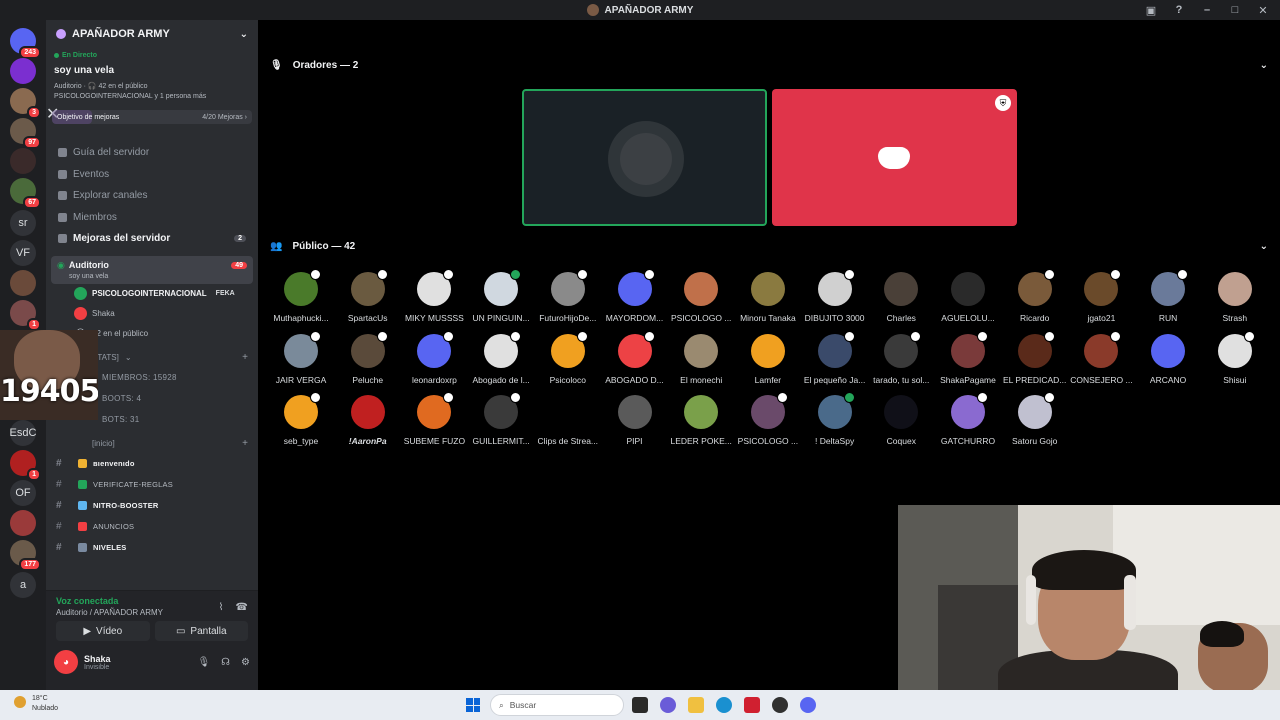 The height and width of the screenshot is (720, 1280). Describe the element at coordinates (23, 585) in the screenshot. I see `server-icon-15: a` at that location.